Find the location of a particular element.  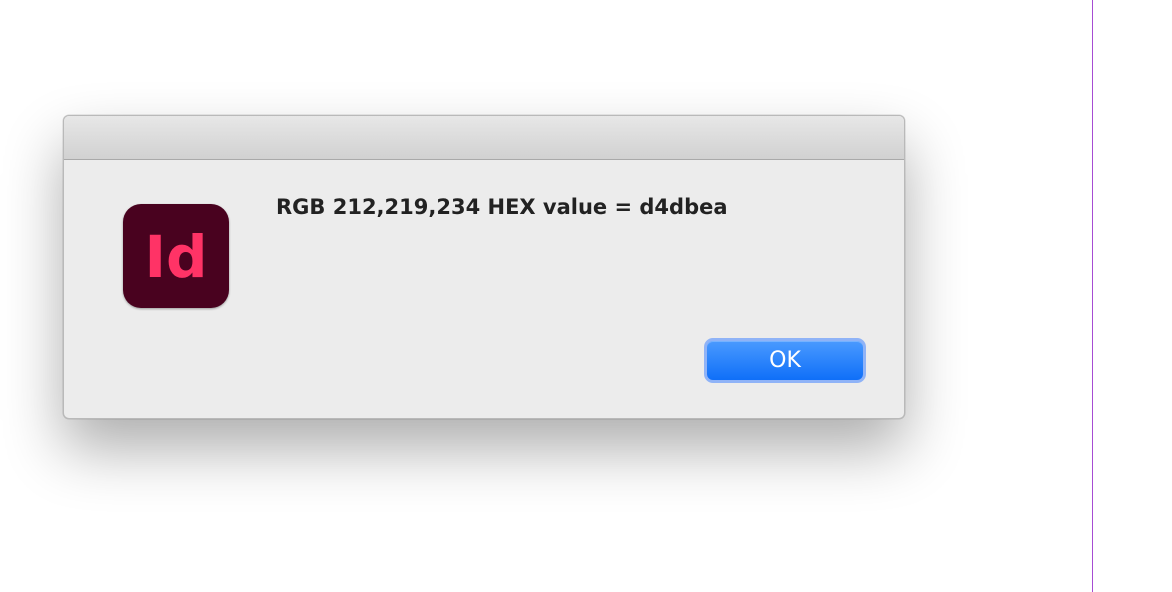

dialog-message: RGB 212,219,234 HEX value = d4dbea is located at coordinates (502, 207).